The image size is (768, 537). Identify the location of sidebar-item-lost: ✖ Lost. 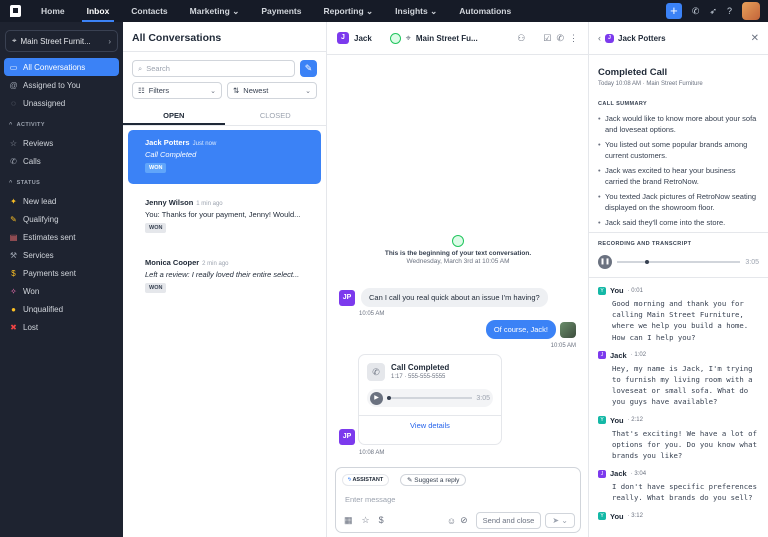
(61, 327).